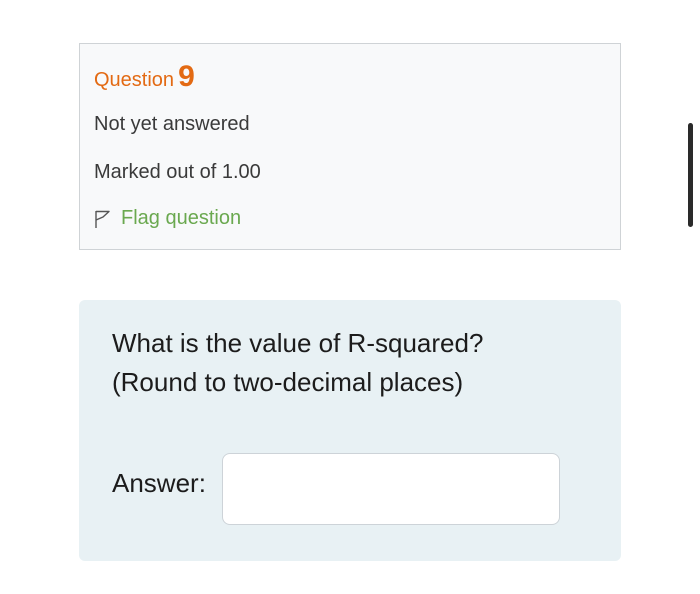 This screenshot has width=700, height=594. What do you see at coordinates (186, 76) in the screenshot?
I see `question-number: 9` at bounding box center [186, 76].